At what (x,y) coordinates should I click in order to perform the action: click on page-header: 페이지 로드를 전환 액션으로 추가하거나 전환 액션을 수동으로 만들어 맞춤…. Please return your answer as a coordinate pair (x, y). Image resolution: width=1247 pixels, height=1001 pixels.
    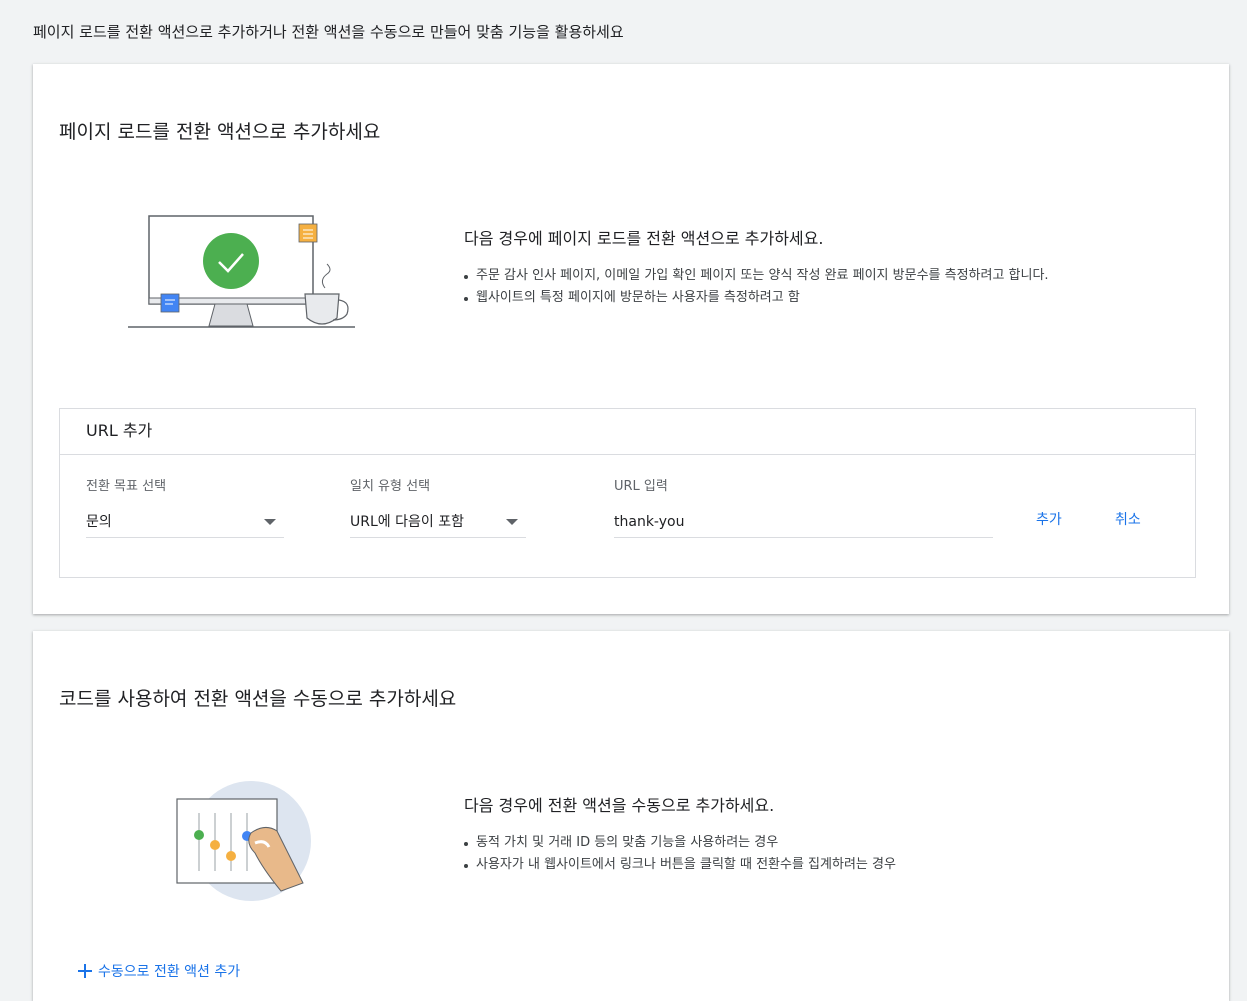
    Looking at the image, I should click on (328, 32).